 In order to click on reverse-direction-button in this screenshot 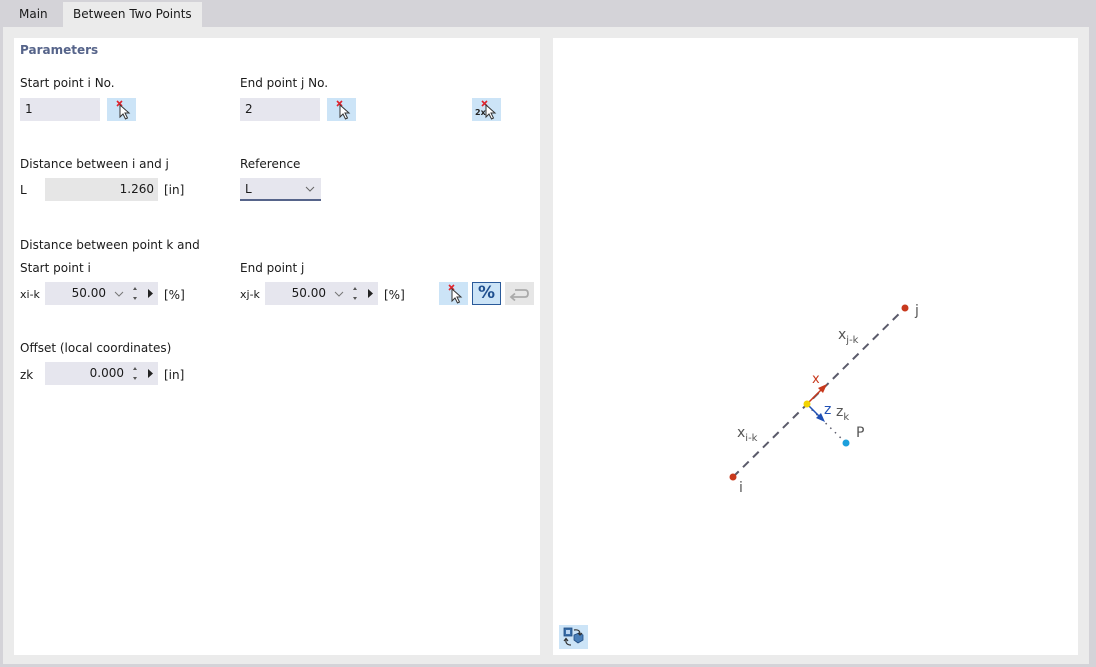, I will do `click(519, 293)`.